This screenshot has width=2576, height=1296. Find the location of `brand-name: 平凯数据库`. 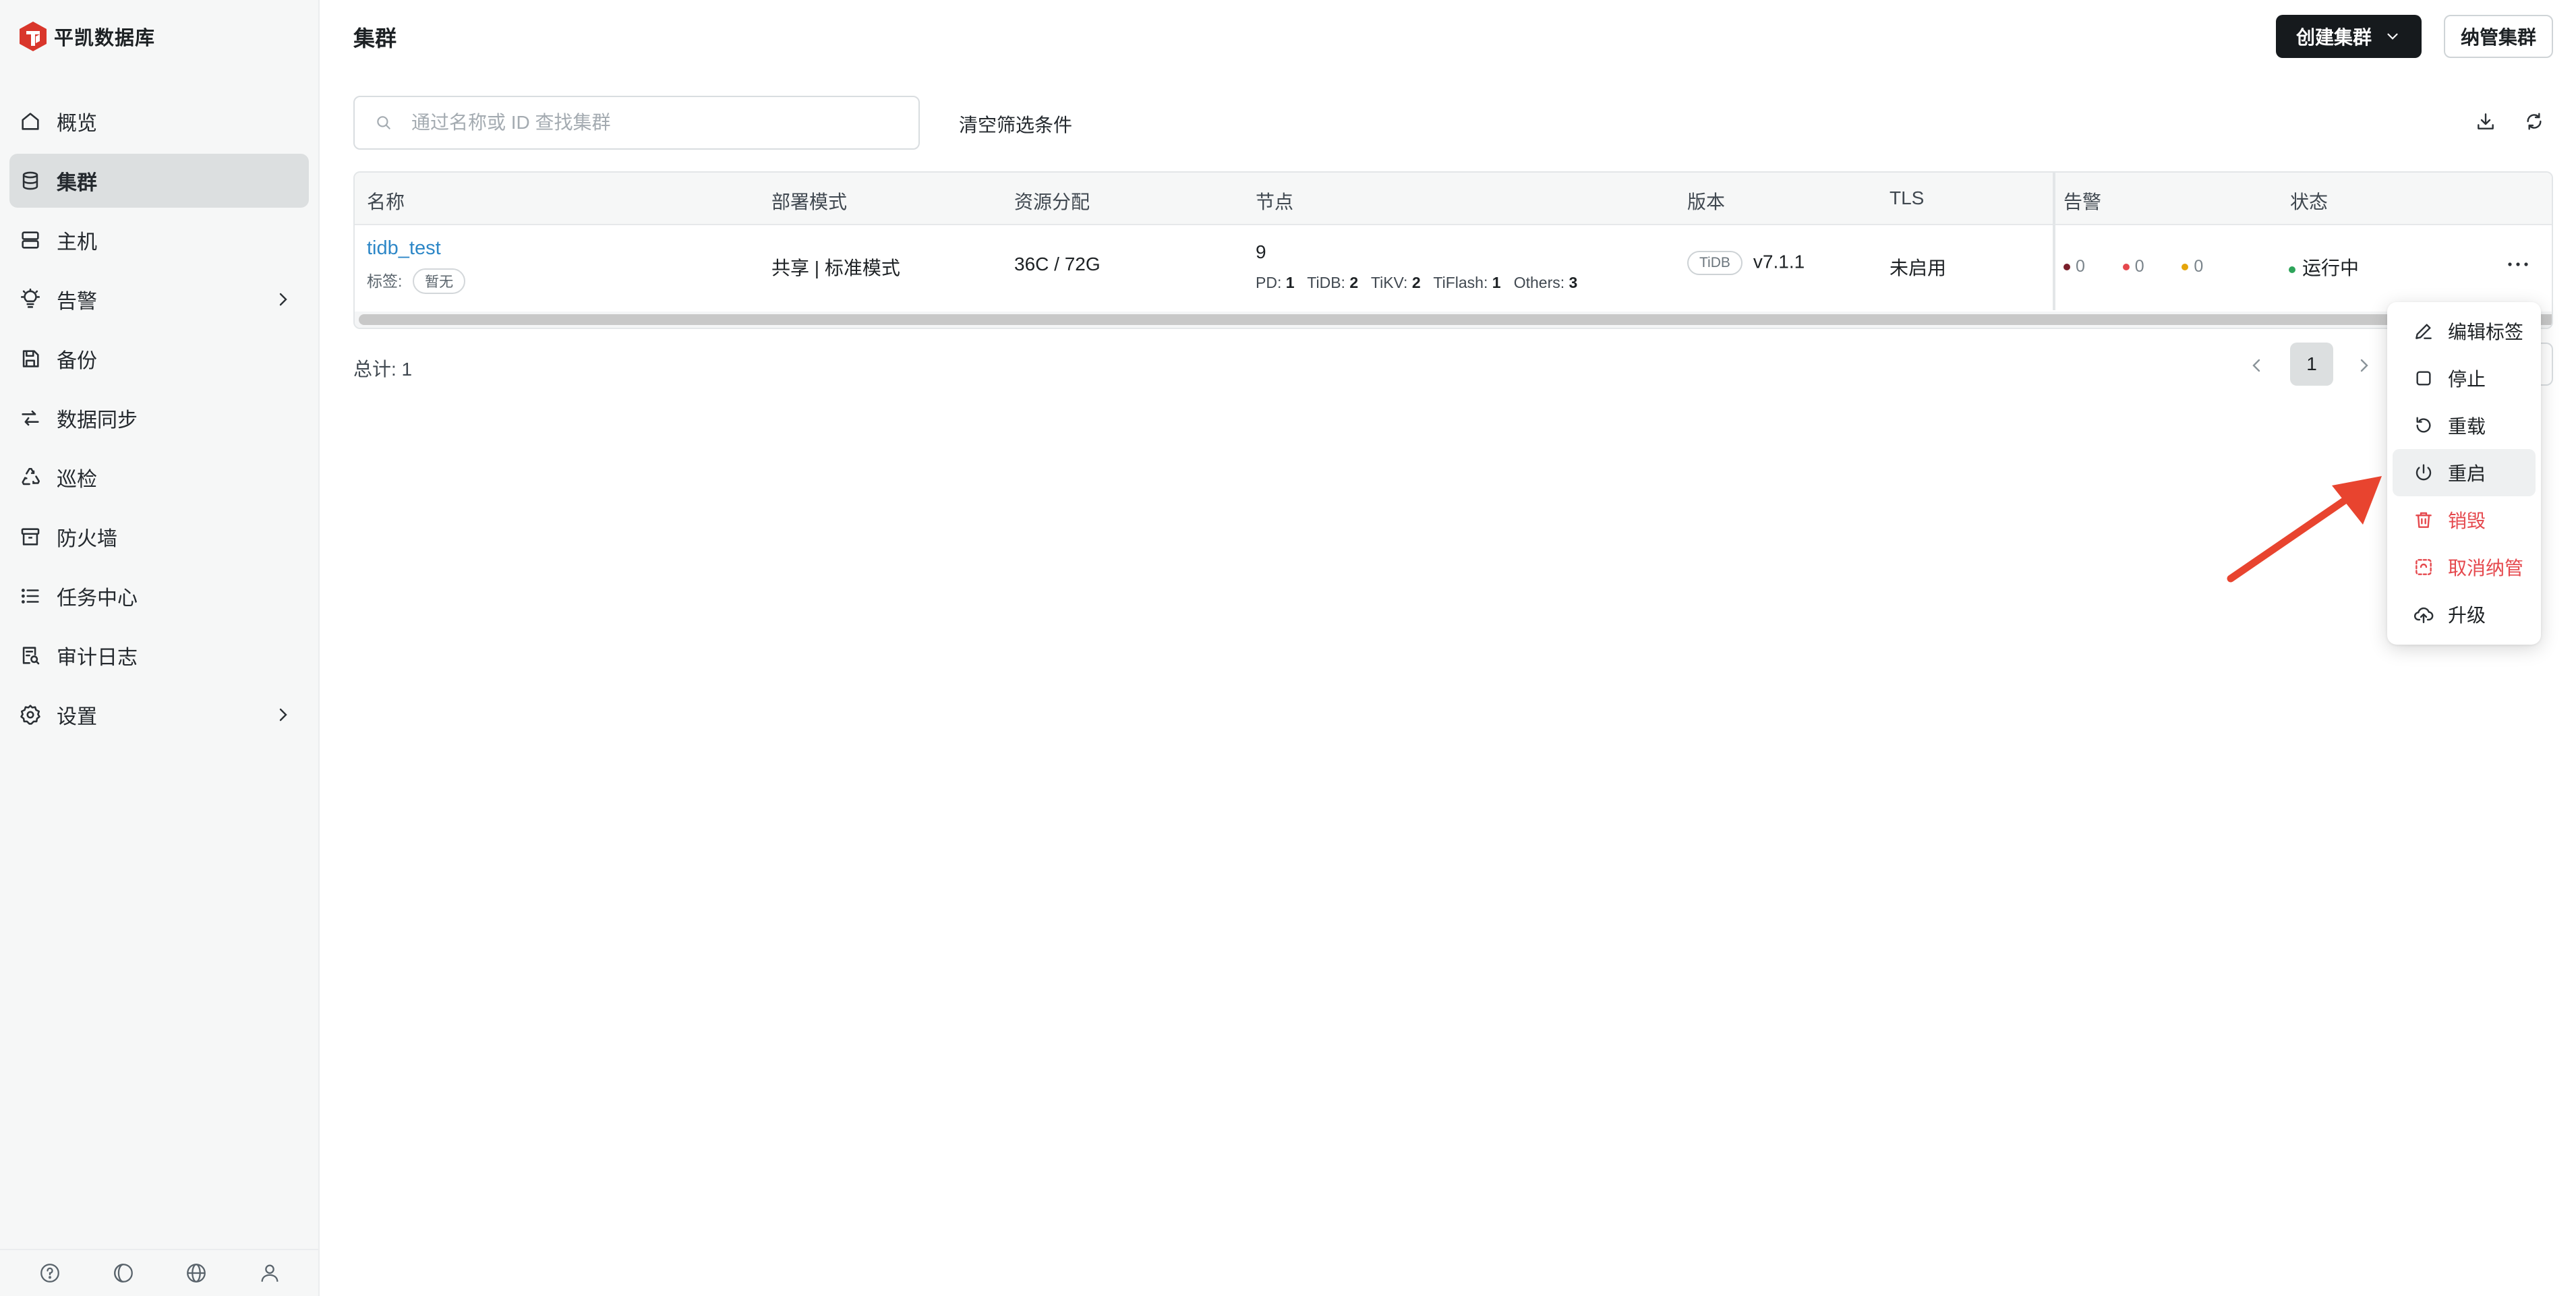

brand-name: 平凯数据库 is located at coordinates (105, 38).